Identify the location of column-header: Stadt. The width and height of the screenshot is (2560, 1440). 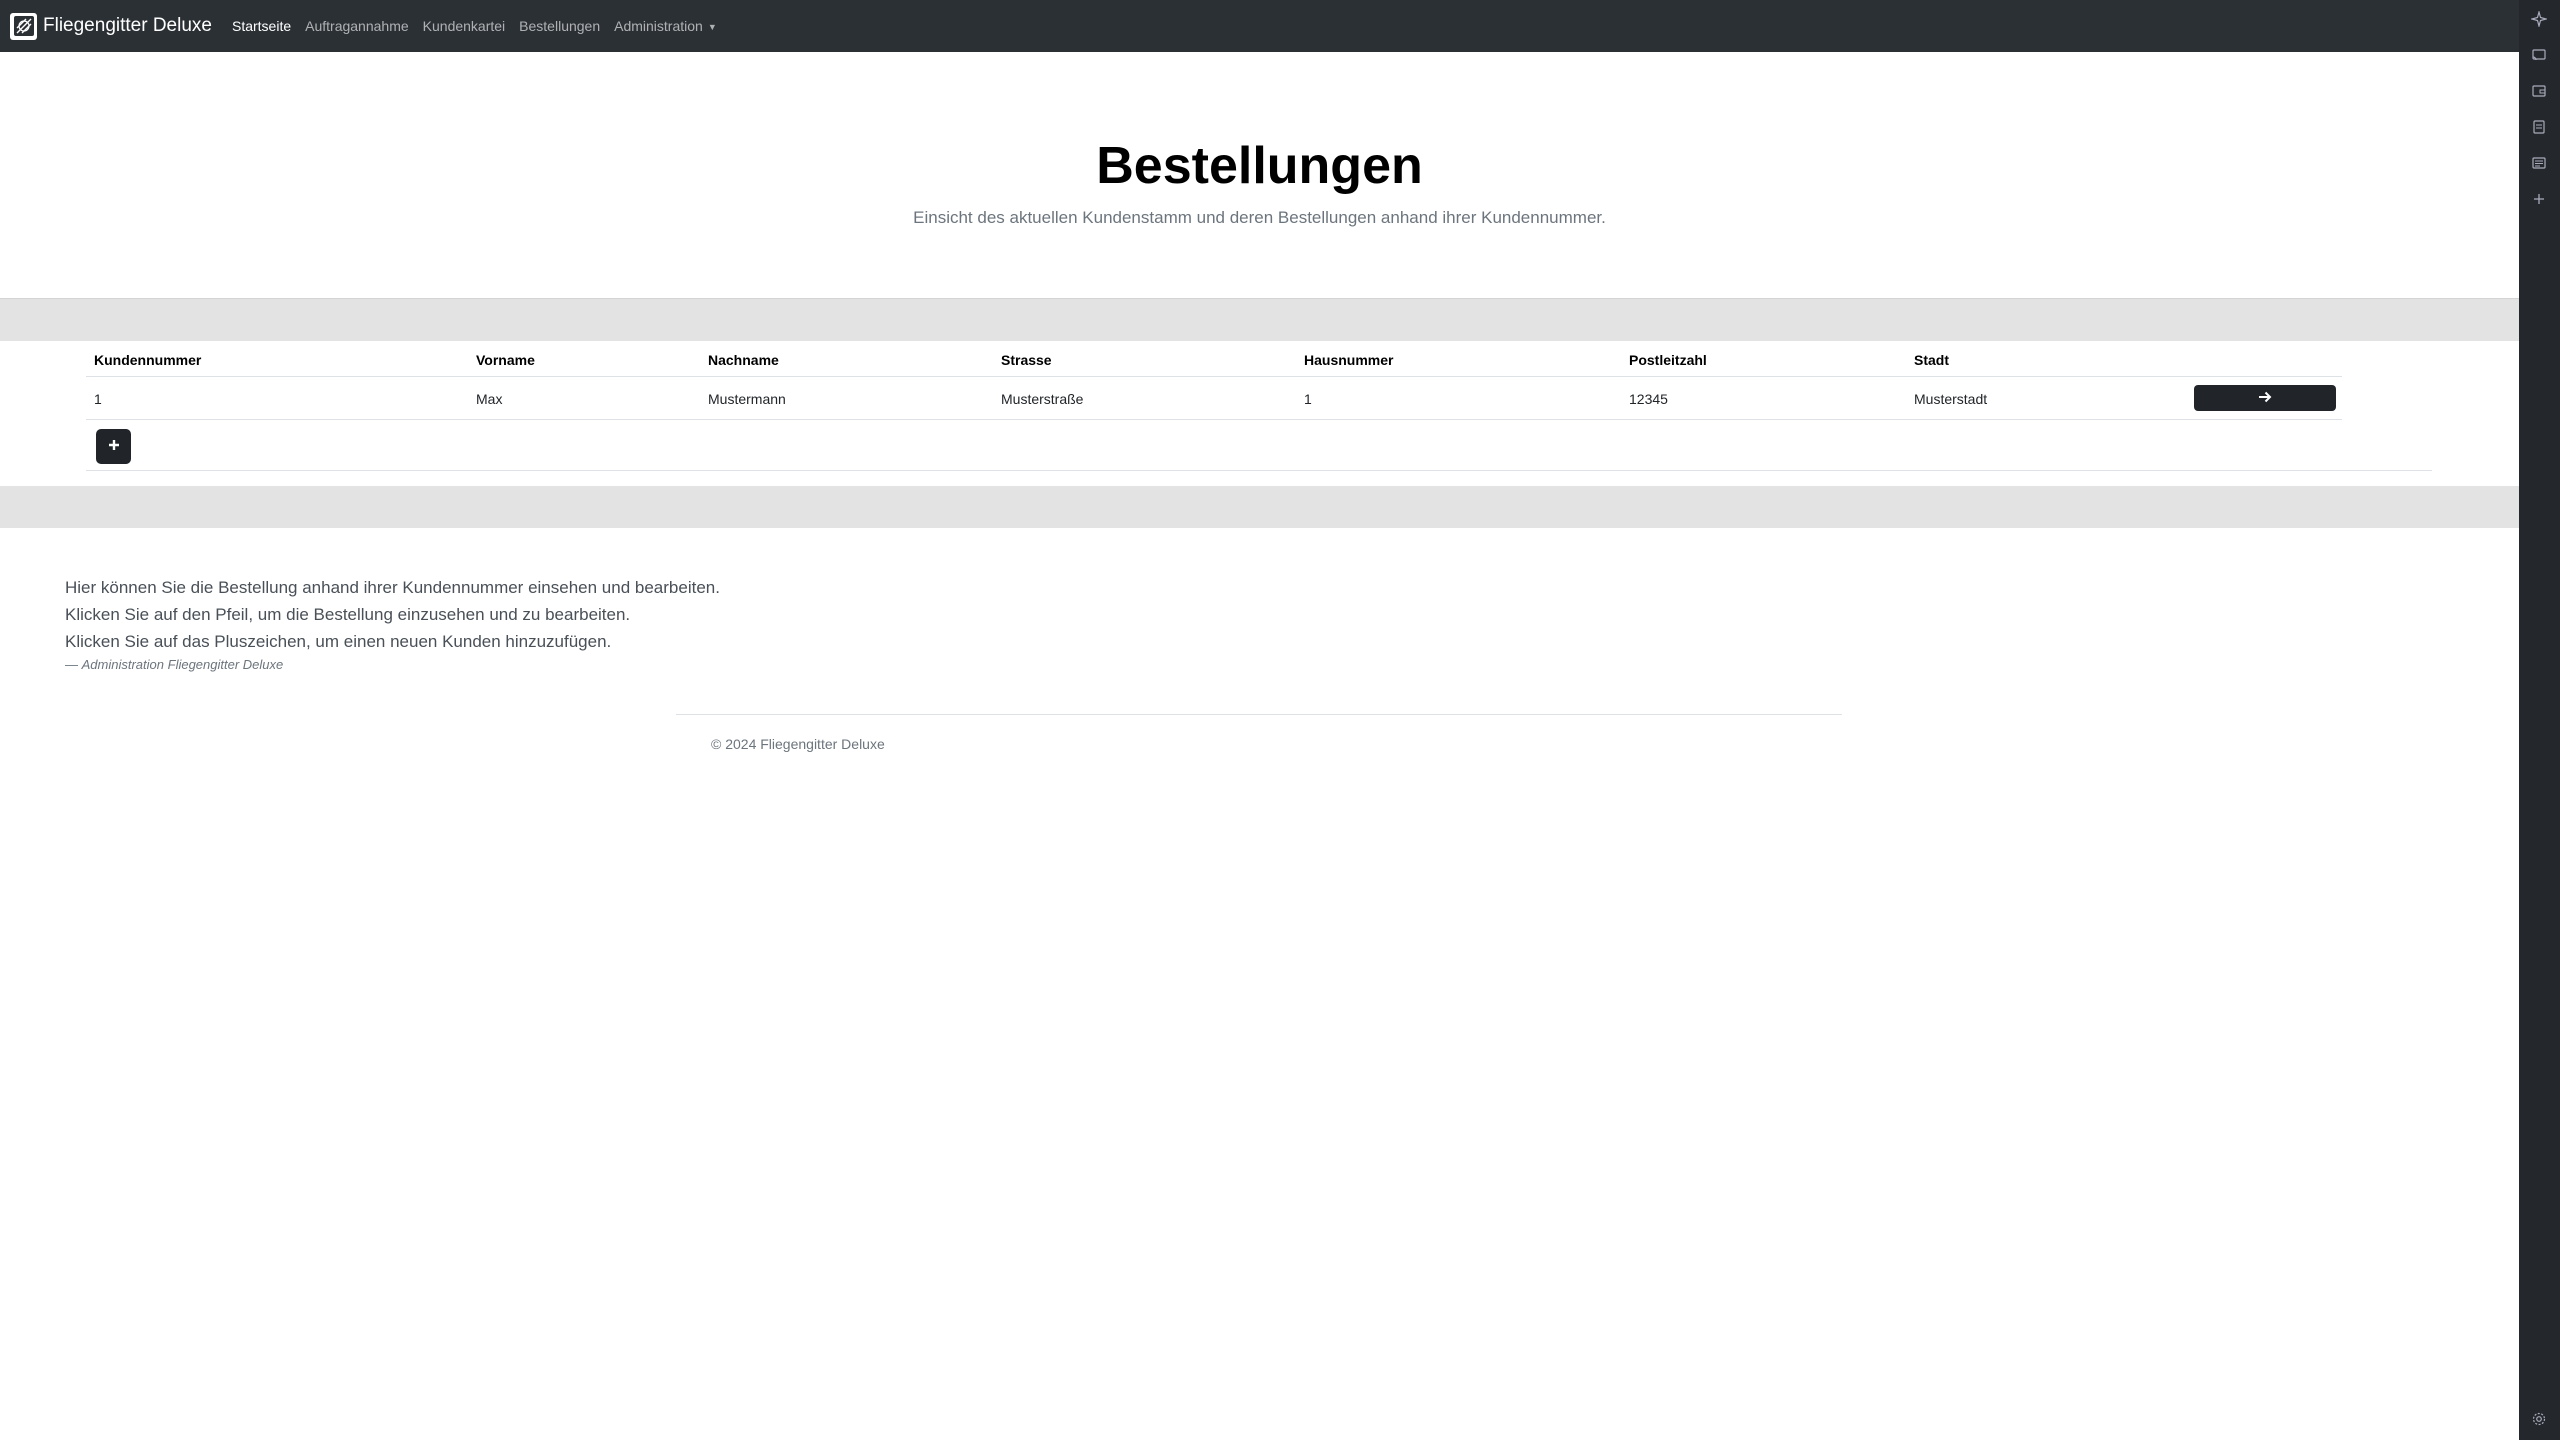
(1931, 360).